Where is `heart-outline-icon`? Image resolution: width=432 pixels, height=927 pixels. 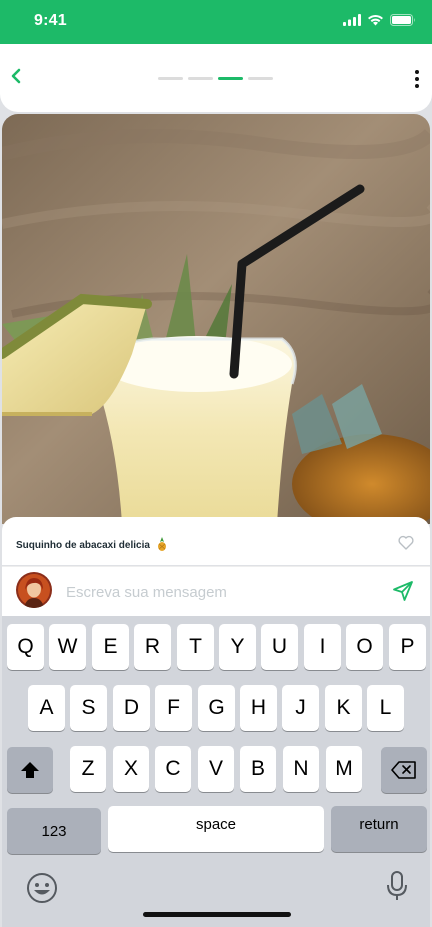
heart-outline-icon is located at coordinates (406, 542).